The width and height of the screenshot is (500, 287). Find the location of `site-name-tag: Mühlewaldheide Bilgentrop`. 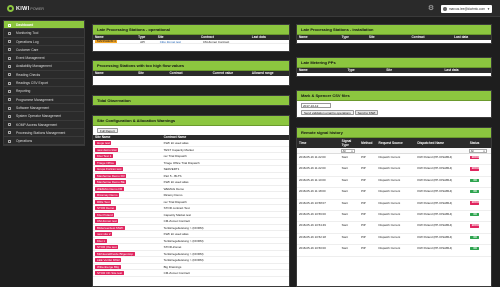

site-name-tag: Mühlewaldheide Bilgentrop is located at coordinates (115, 253).